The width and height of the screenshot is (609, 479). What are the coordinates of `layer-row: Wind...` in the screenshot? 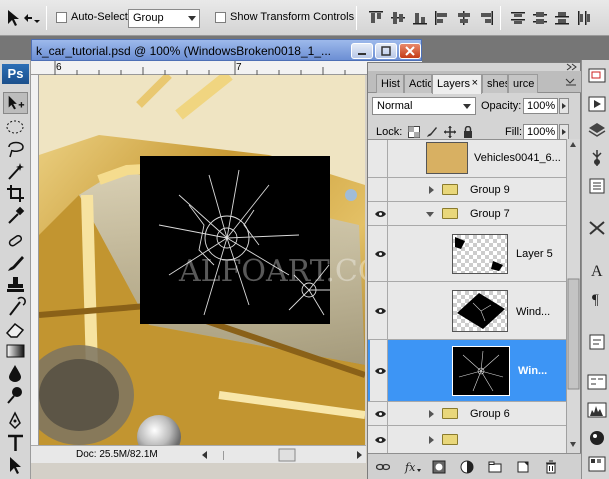 It's located at (467, 311).